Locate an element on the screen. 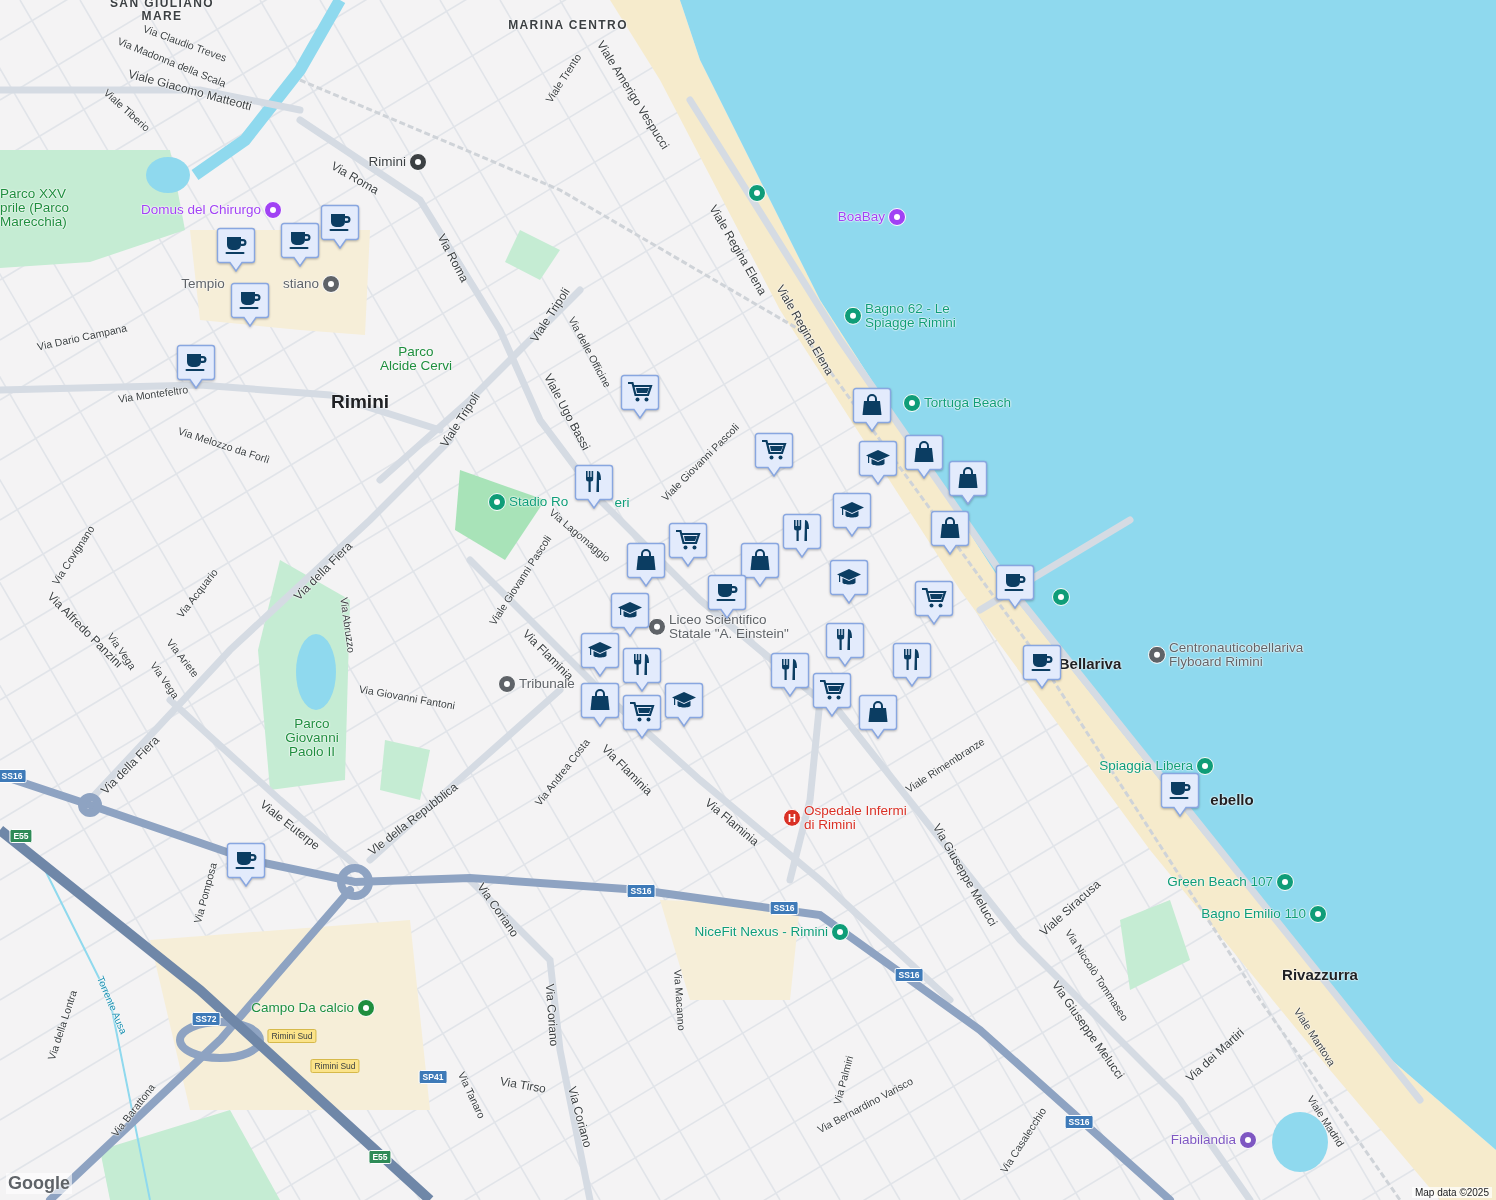 This screenshot has width=1496, height=1200. poi-label: Rimini is located at coordinates (387, 162).